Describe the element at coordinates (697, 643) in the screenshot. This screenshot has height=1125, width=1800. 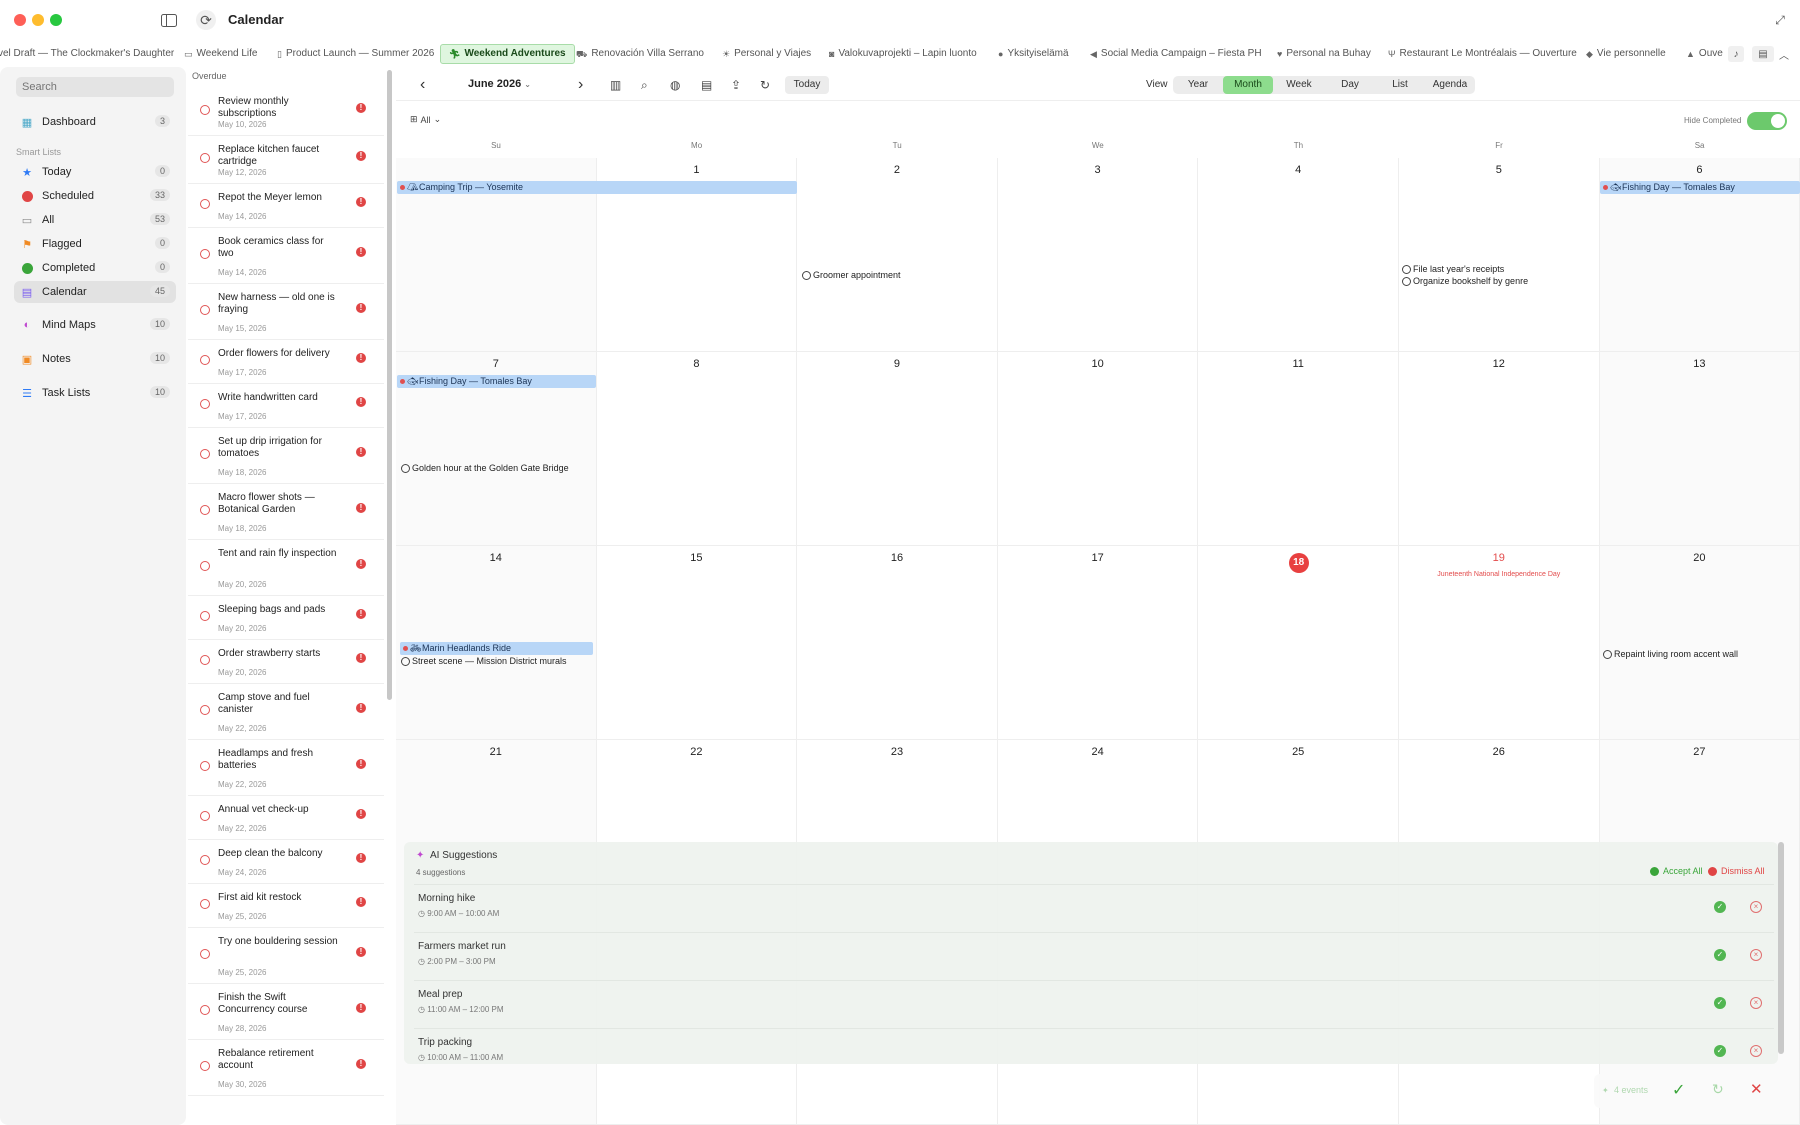
I see `day-cell: 15` at that location.